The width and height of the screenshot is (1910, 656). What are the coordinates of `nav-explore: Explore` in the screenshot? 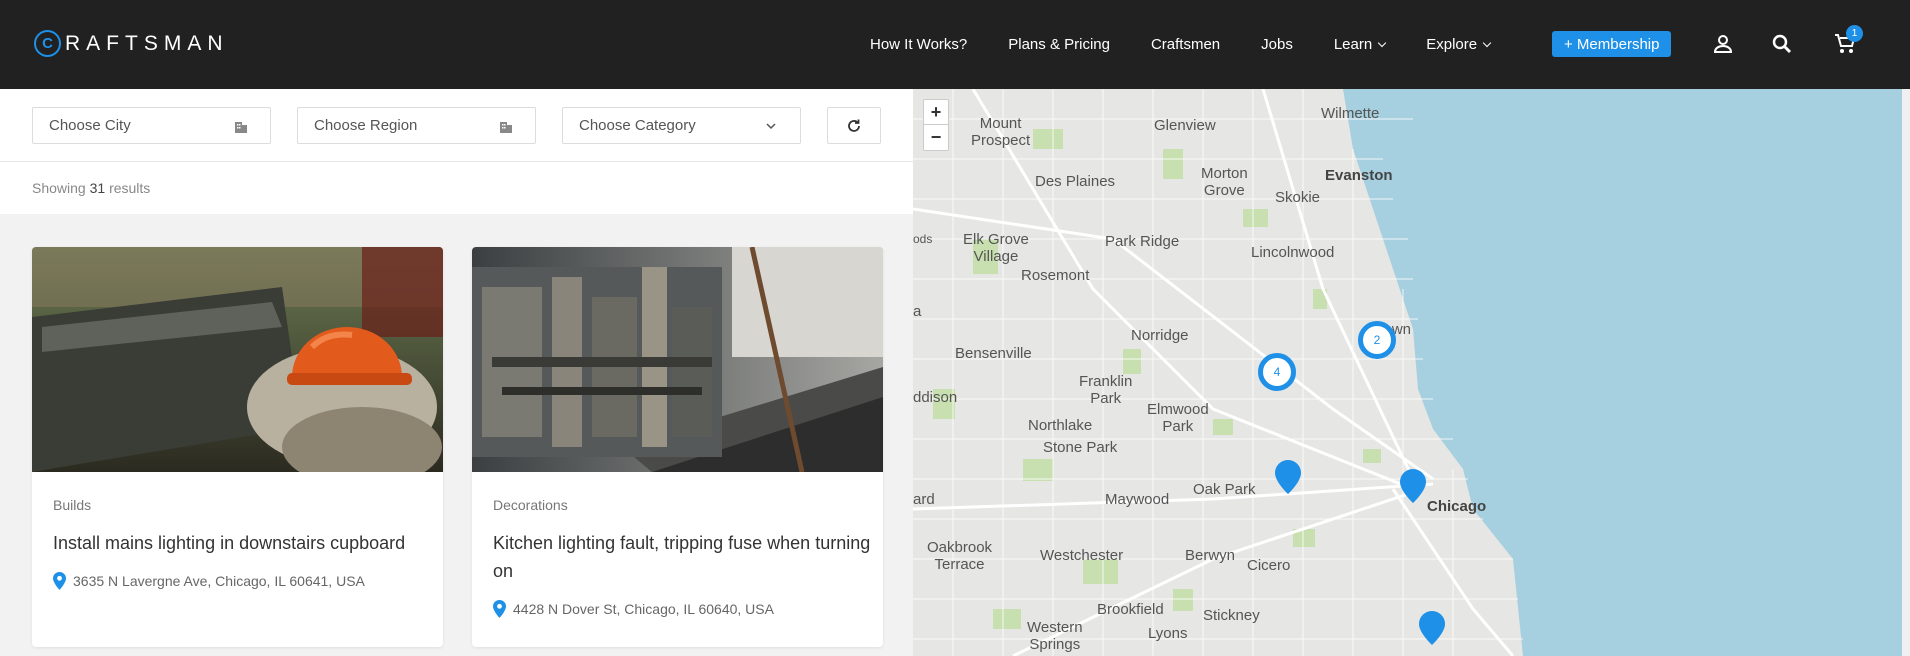 It's located at (1459, 44).